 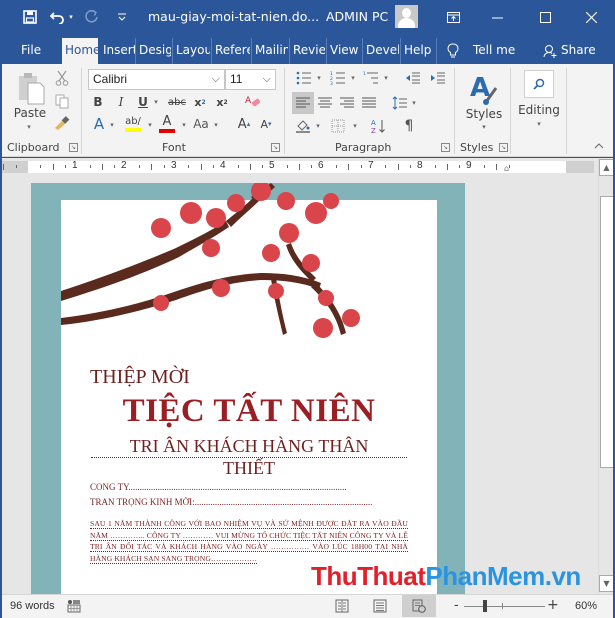 I want to click on tab-file: File, so click(x=31, y=51).